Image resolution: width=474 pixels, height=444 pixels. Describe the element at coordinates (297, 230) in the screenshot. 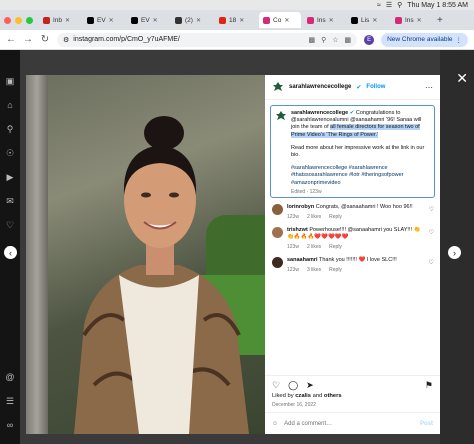

I see `commenter-username: trishzwt` at that location.